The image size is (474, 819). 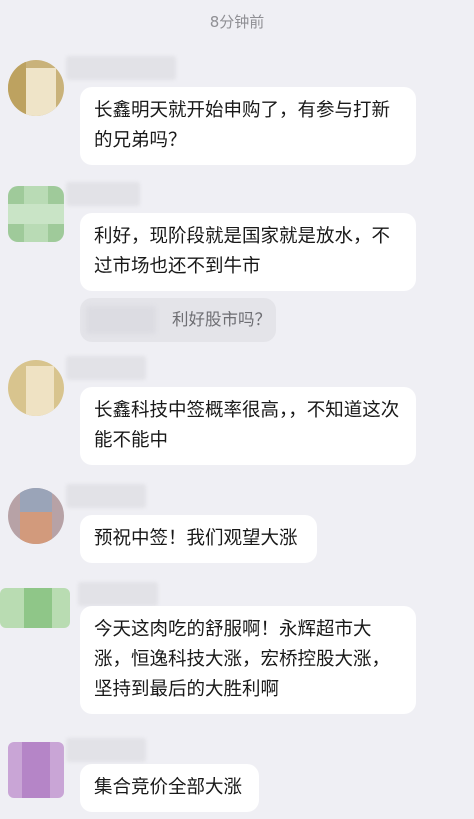 I want to click on quoted-username-blurred, so click(x=121, y=320).